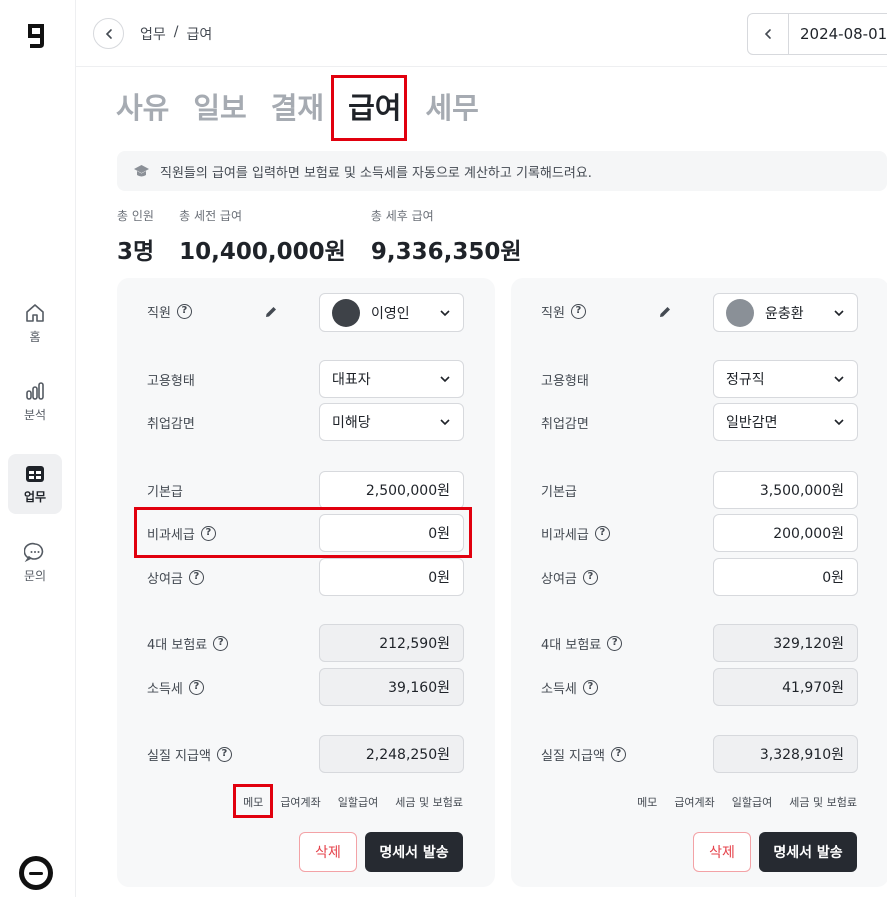 Image resolution: width=887 pixels, height=897 pixels. Describe the element at coordinates (391, 379) in the screenshot. I see `employment-type-select: 대표자` at that location.